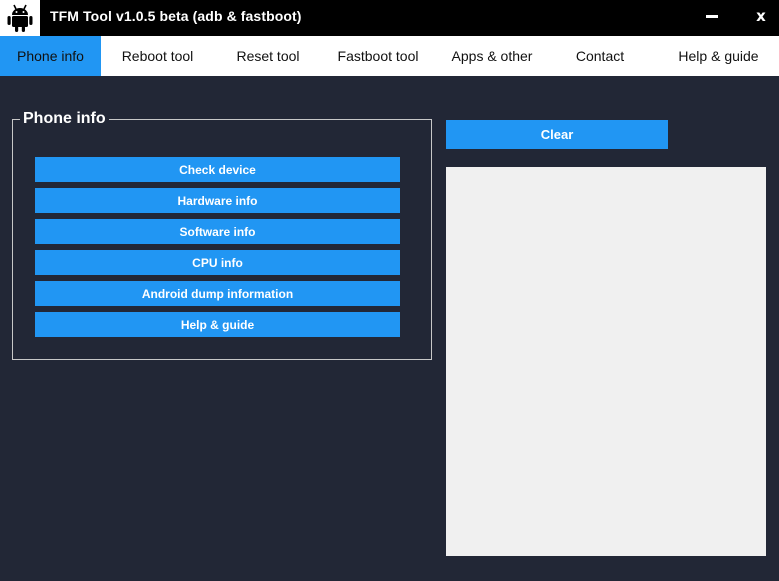 Image resolution: width=779 pixels, height=581 pixels. What do you see at coordinates (50, 56) in the screenshot?
I see `tab-phone-info: Phone info` at bounding box center [50, 56].